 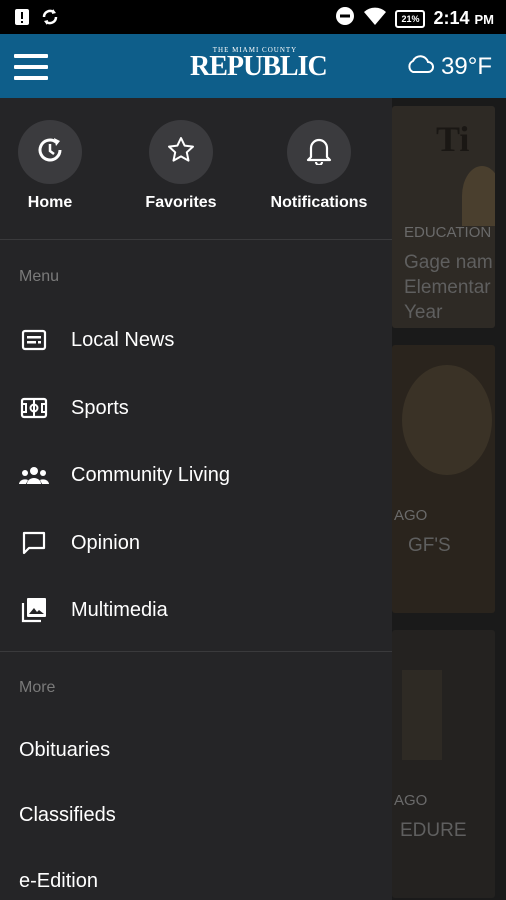 I want to click on quick-link-favorites: Favorites, so click(x=181, y=166).